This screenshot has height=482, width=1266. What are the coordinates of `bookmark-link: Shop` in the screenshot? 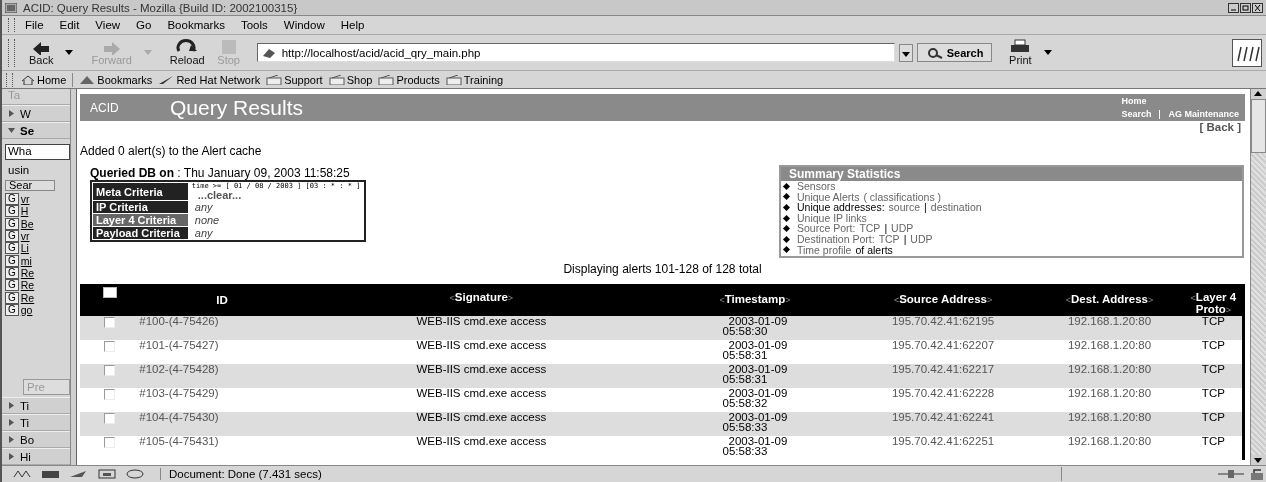 It's located at (350, 79).